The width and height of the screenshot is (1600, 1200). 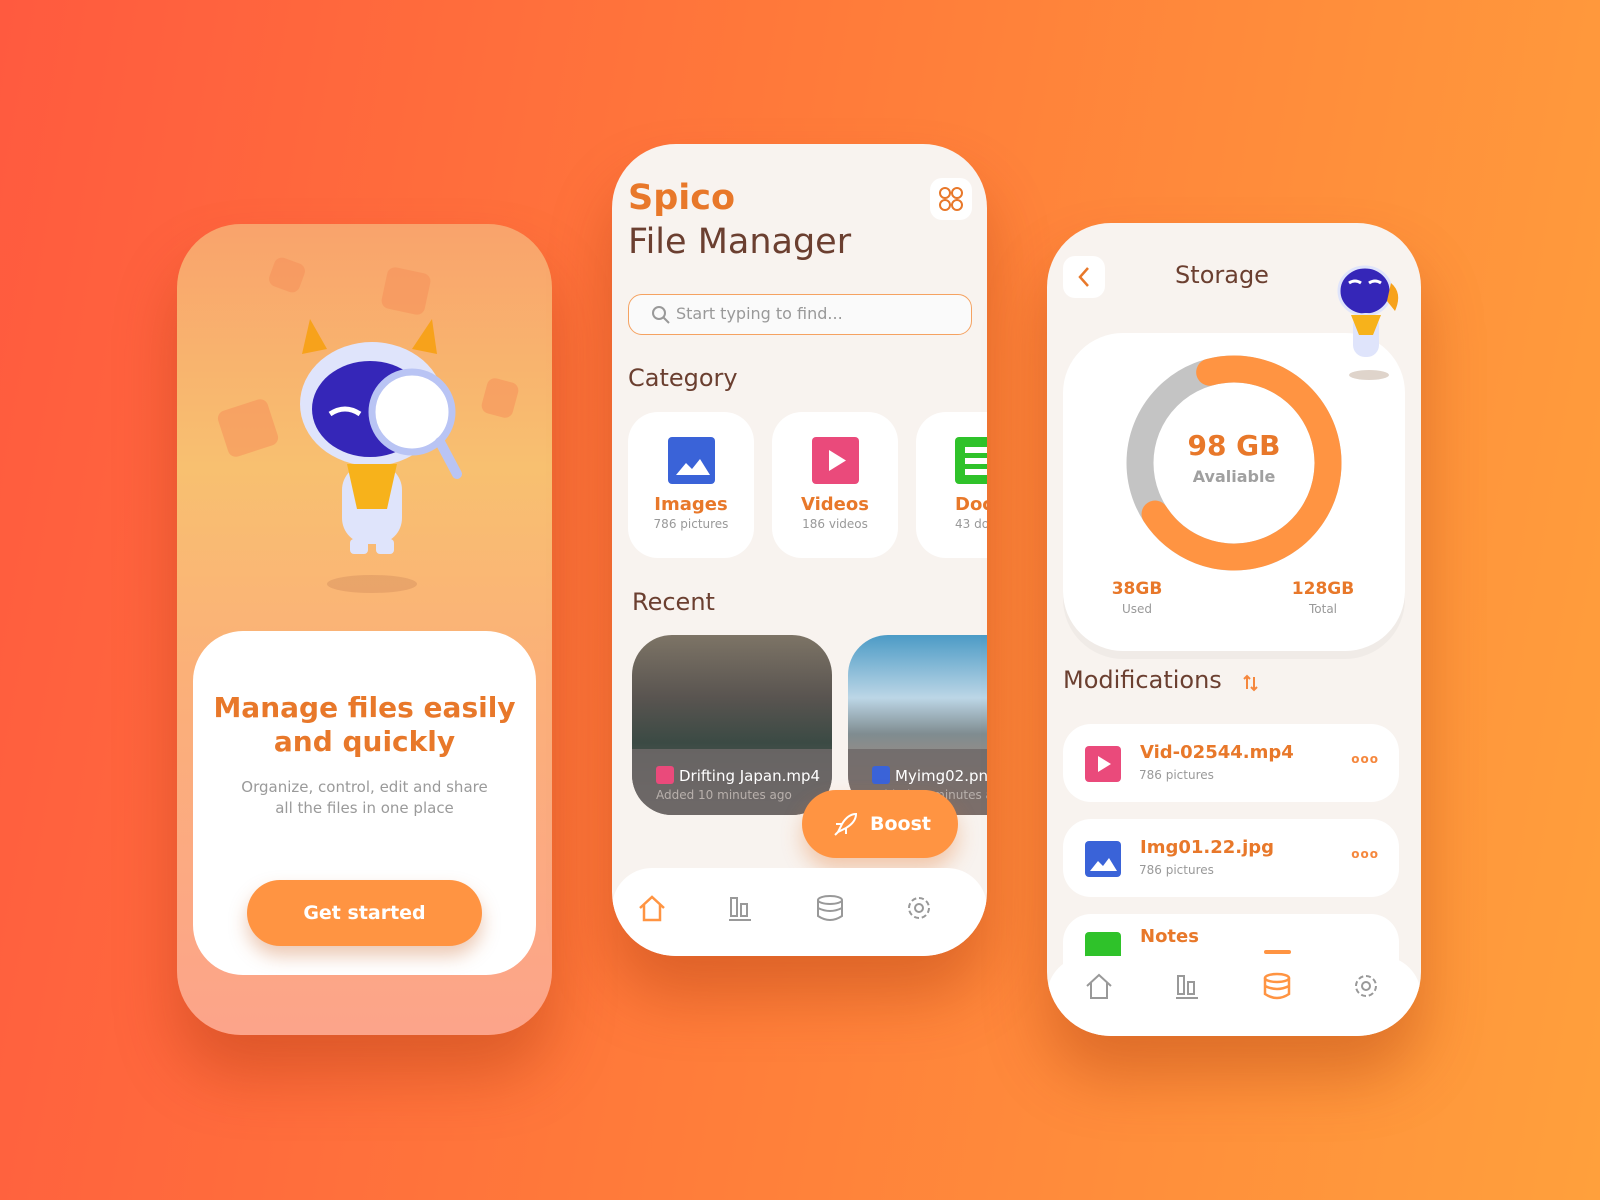 What do you see at coordinates (364, 808) in the screenshot?
I see `description-line-2: all the files in one place` at bounding box center [364, 808].